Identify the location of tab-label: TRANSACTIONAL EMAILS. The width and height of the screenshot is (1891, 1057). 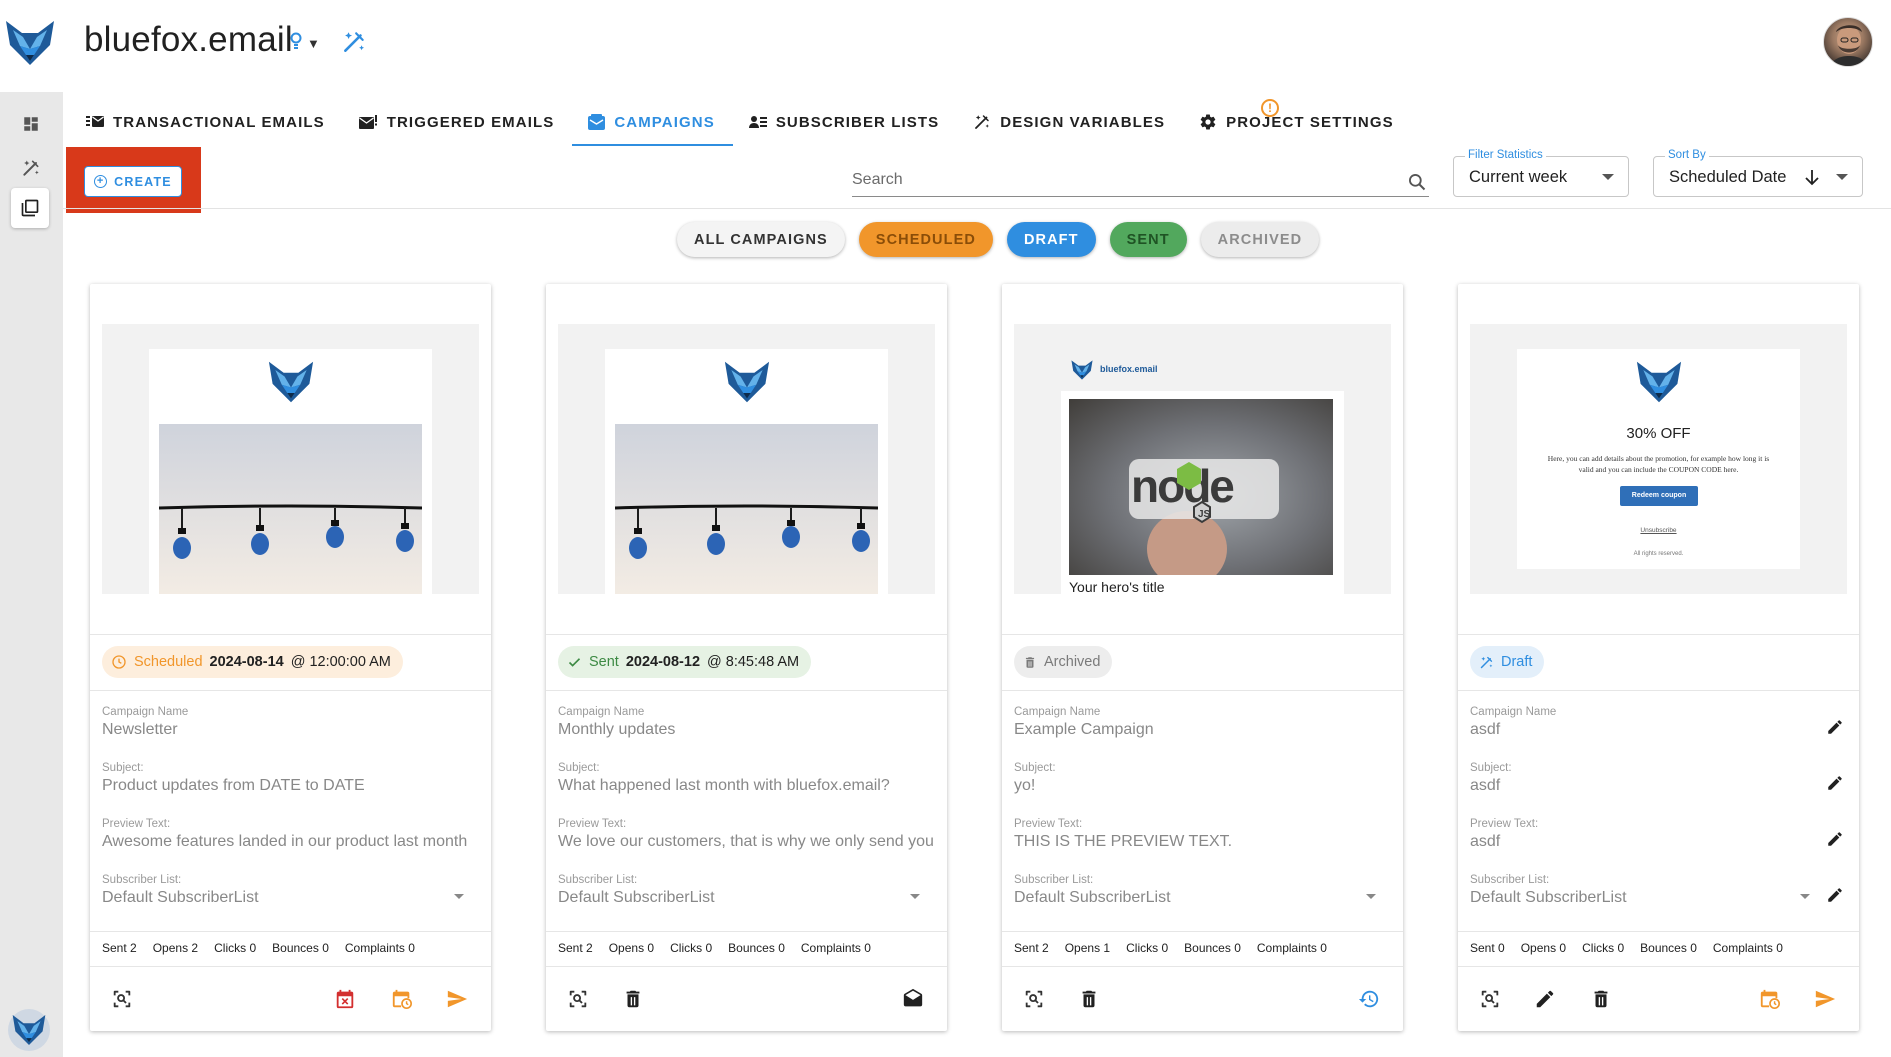
(219, 122).